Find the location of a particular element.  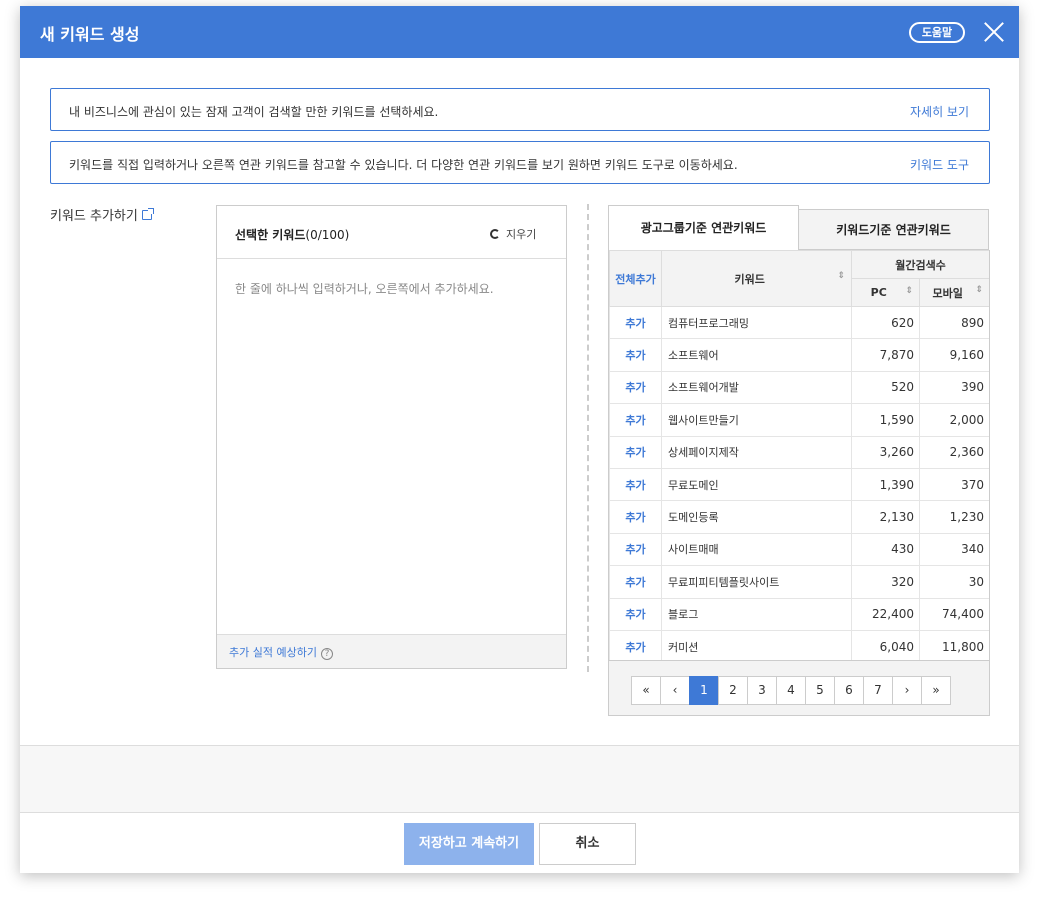

pc-cell: 7,870 is located at coordinates (885, 355).